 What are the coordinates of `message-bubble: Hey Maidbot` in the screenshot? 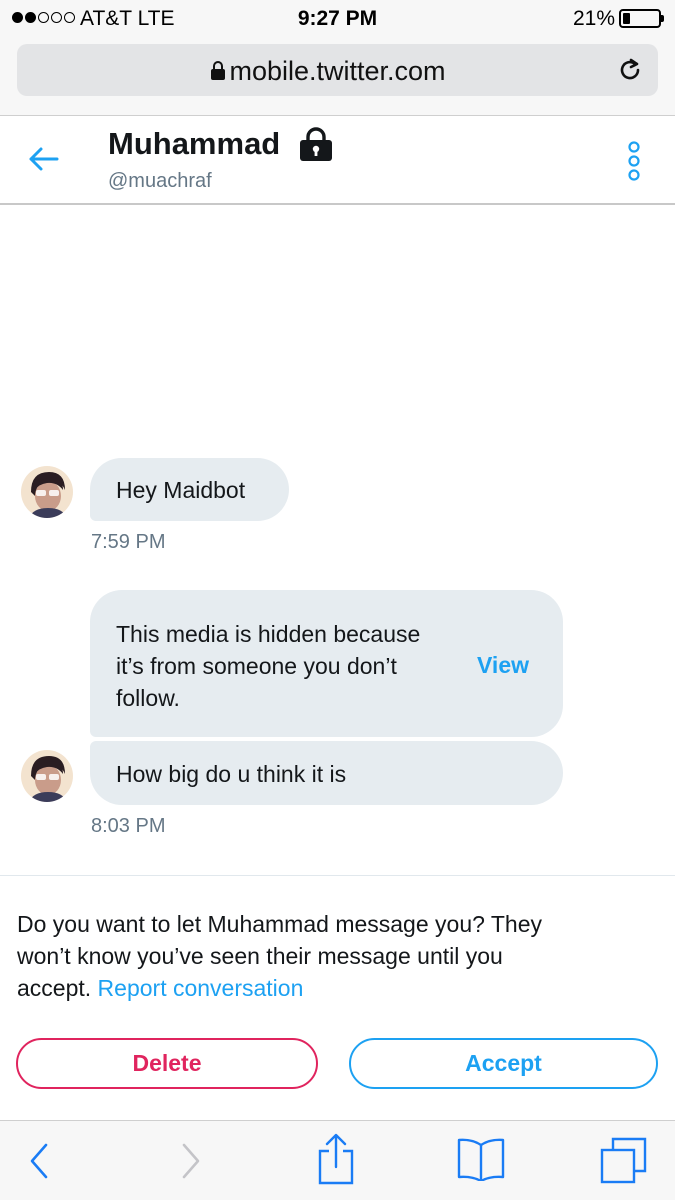 It's located at (189, 489).